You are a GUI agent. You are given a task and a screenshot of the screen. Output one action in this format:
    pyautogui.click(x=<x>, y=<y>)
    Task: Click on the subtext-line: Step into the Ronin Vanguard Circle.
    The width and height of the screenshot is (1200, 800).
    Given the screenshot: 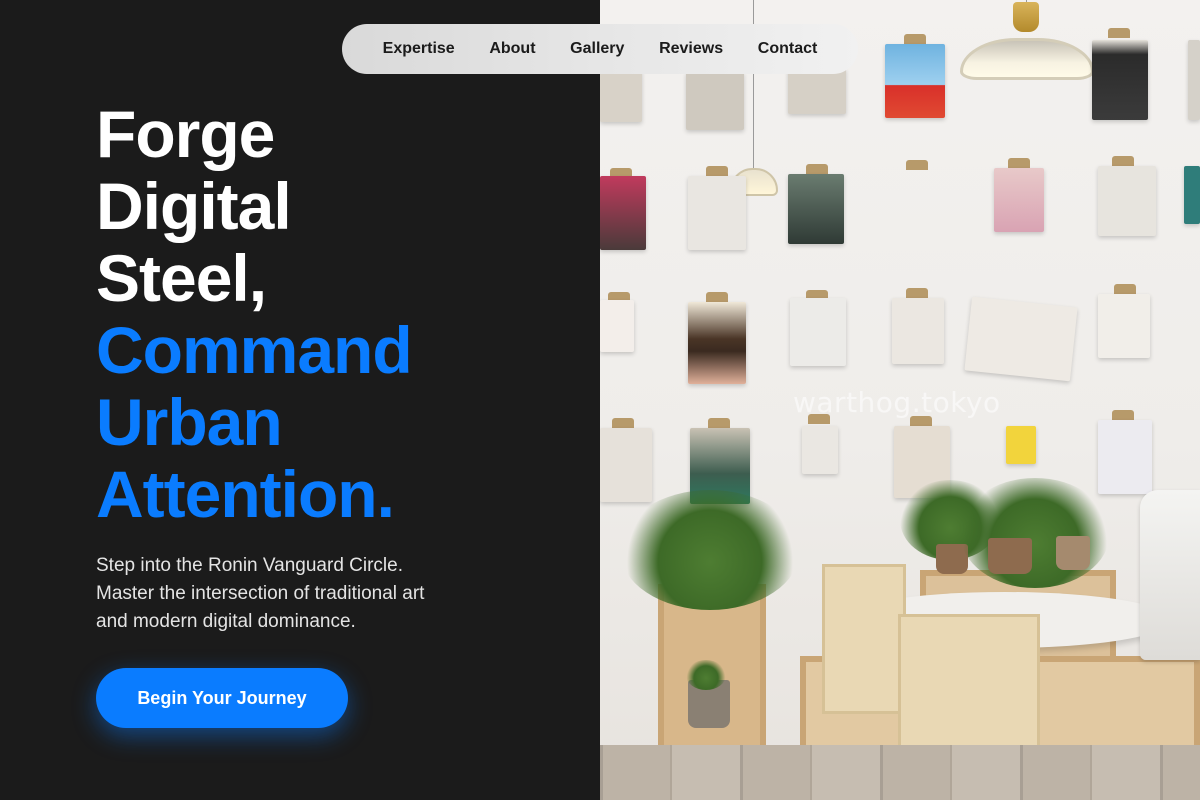 What is the action you would take?
    pyautogui.click(x=249, y=565)
    